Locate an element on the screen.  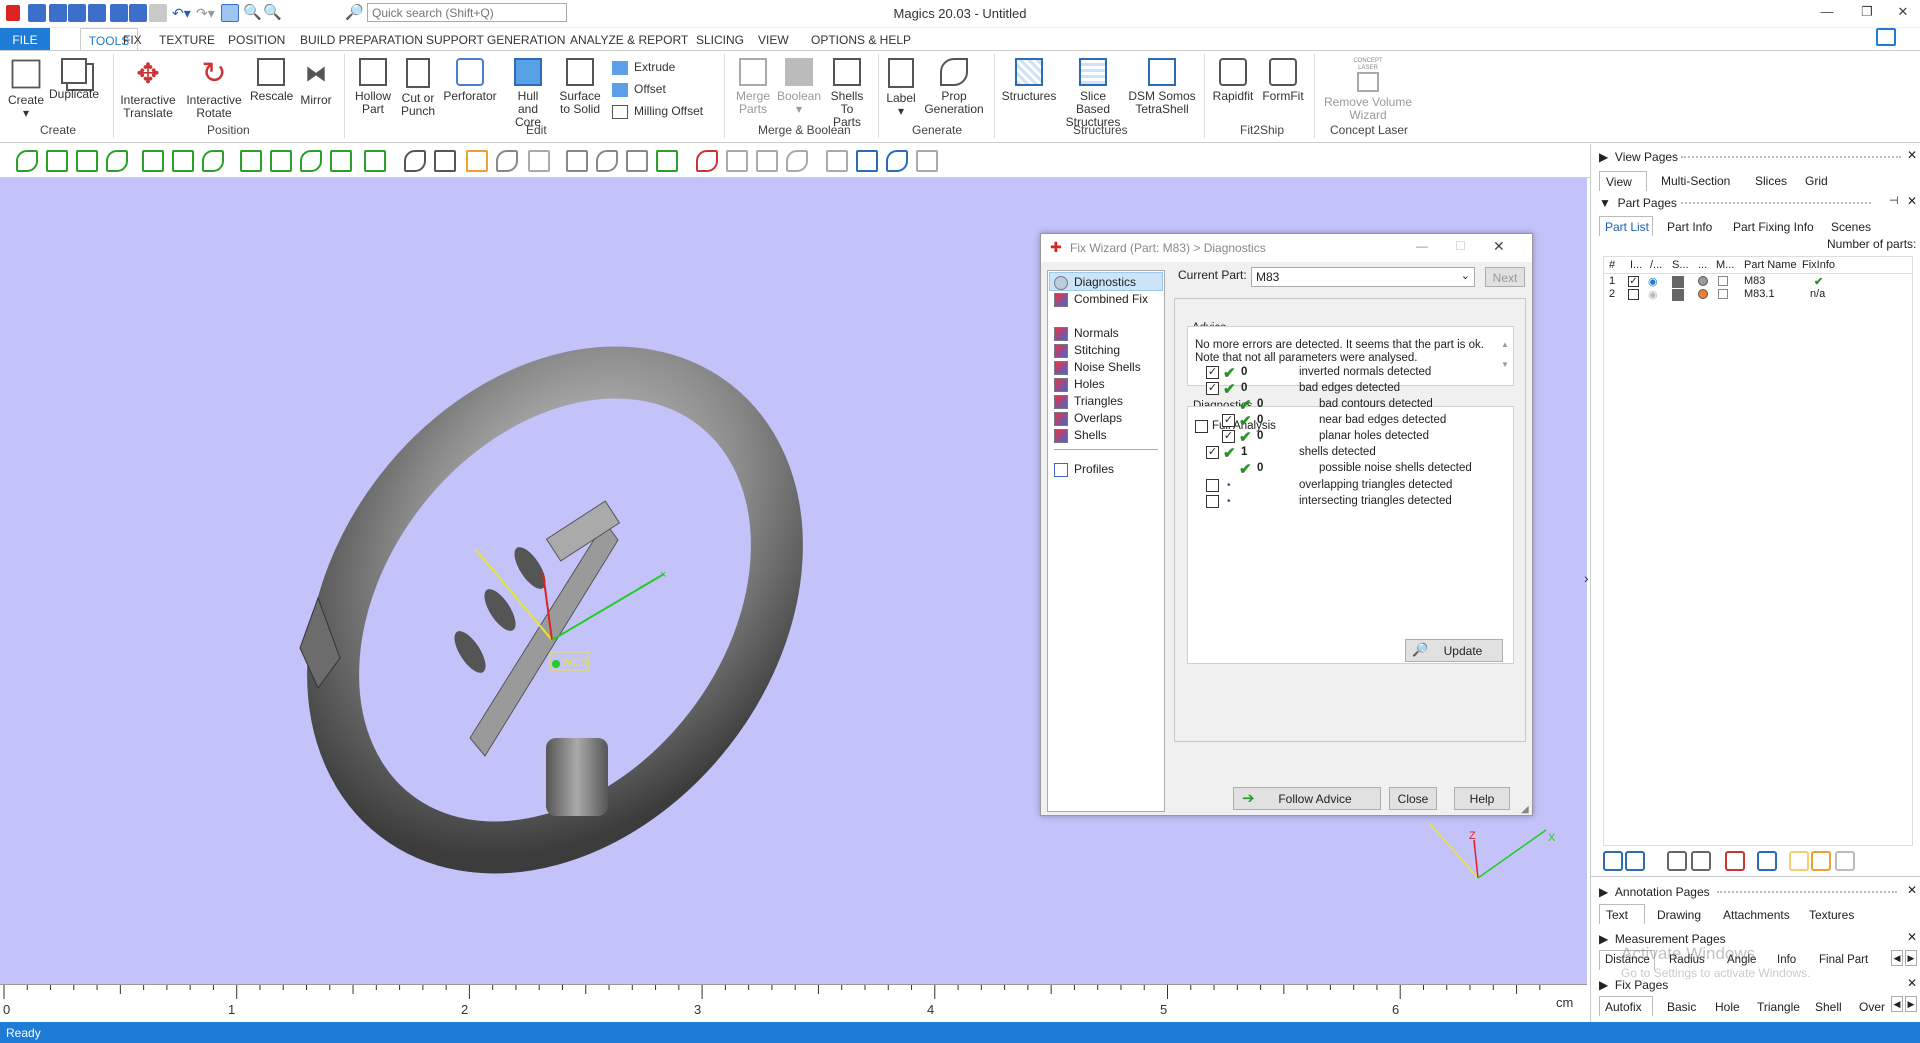
annotation-pages-header: ▶ Annotation Pages is located at coordinates (1654, 892).